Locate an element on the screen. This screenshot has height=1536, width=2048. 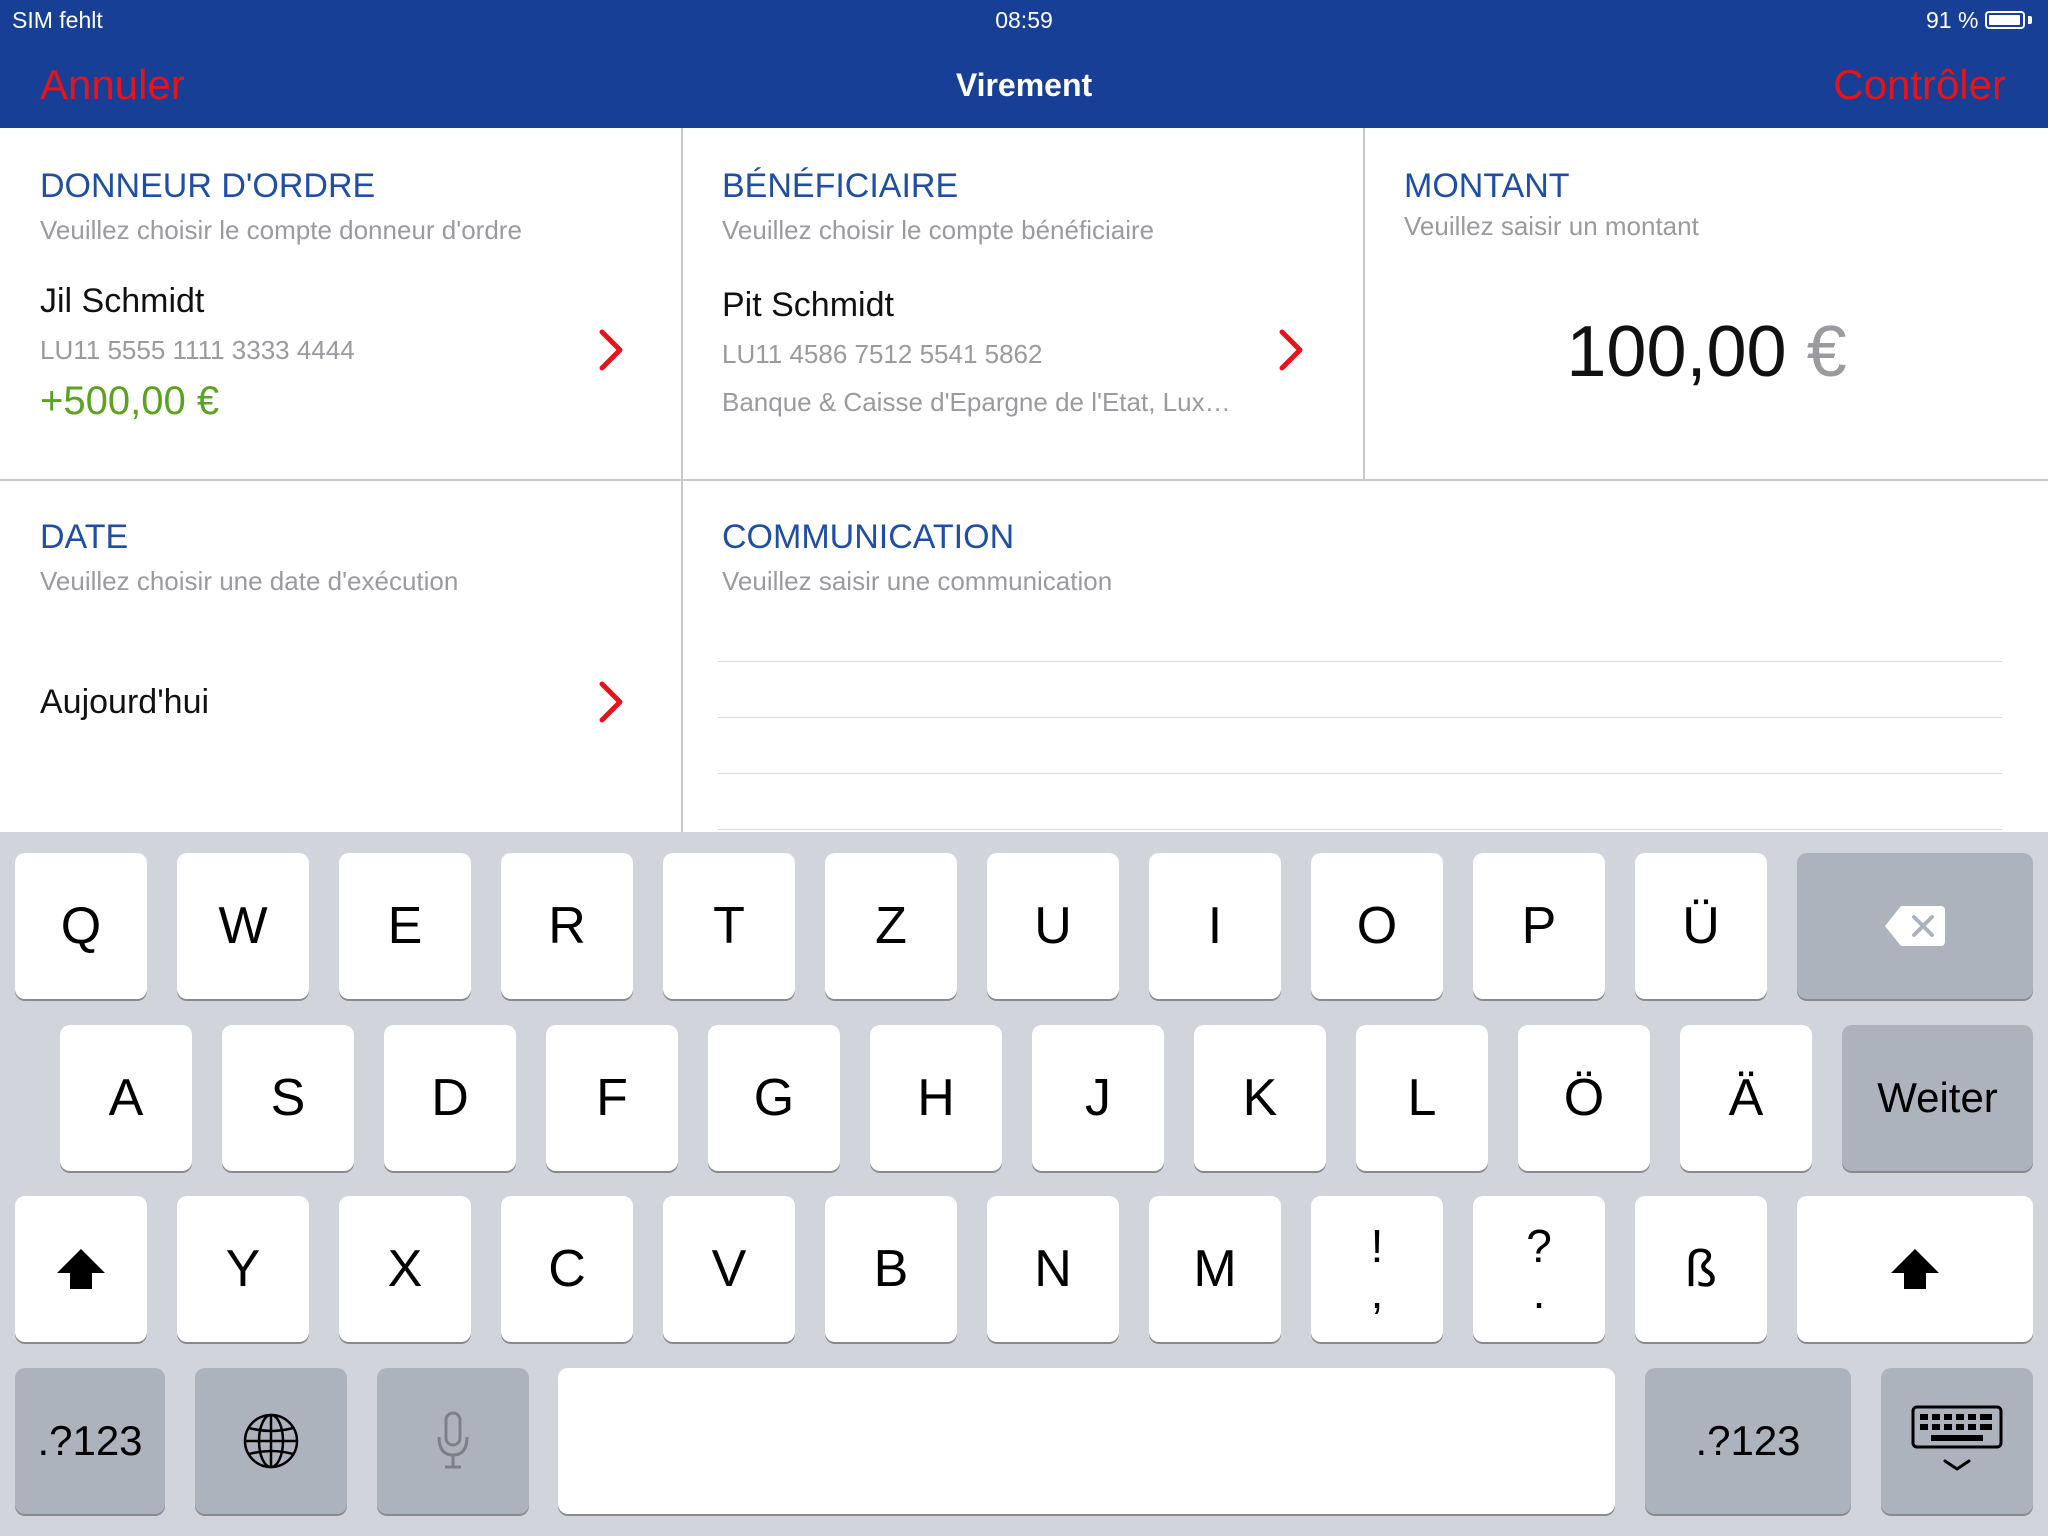
shift-key-left is located at coordinates (81, 1269).